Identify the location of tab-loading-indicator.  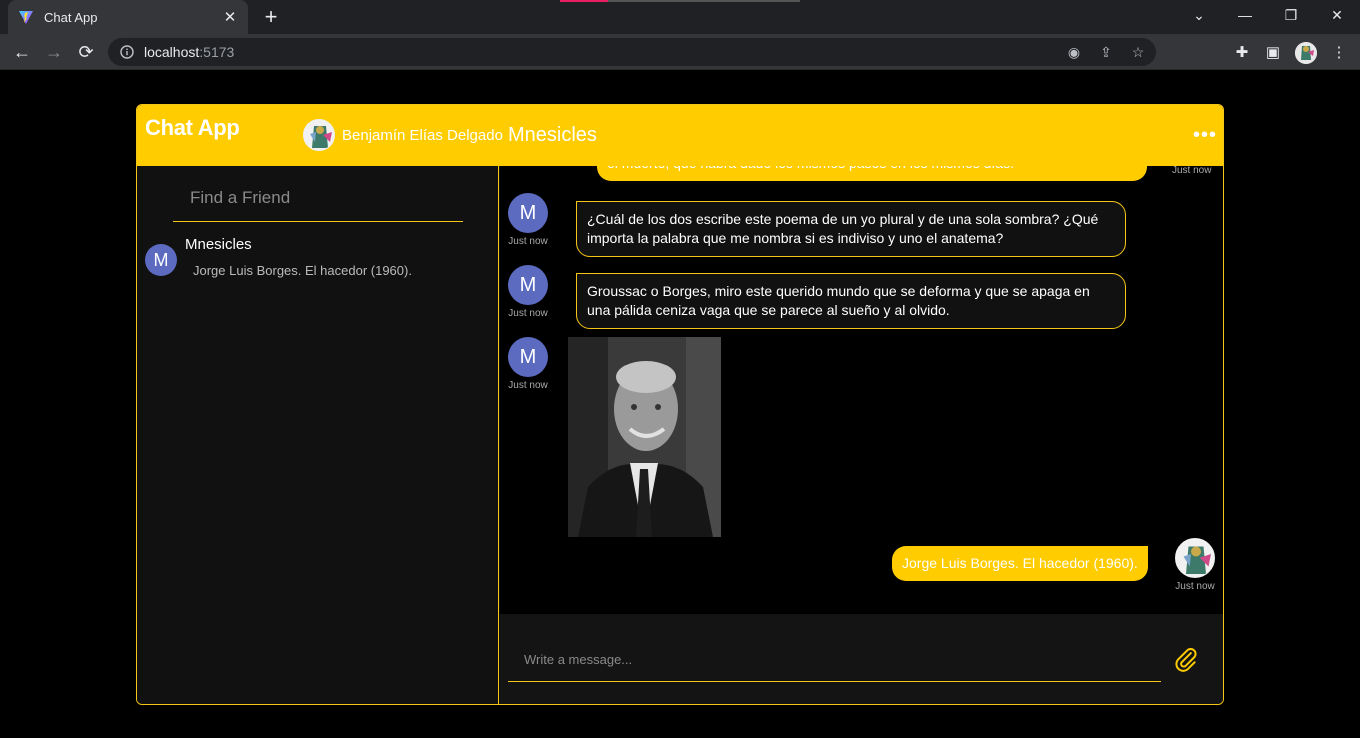
(680, 1).